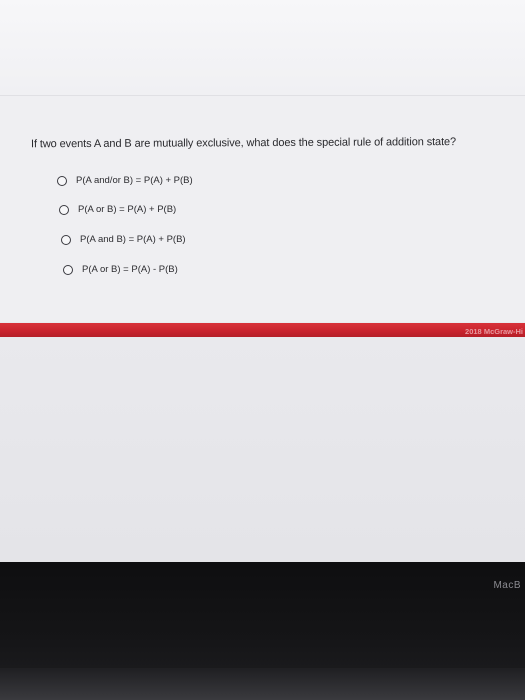 This screenshot has width=525, height=700. I want to click on answer-option-3: P(A and B) = P(A) + P(B), so click(123, 239).